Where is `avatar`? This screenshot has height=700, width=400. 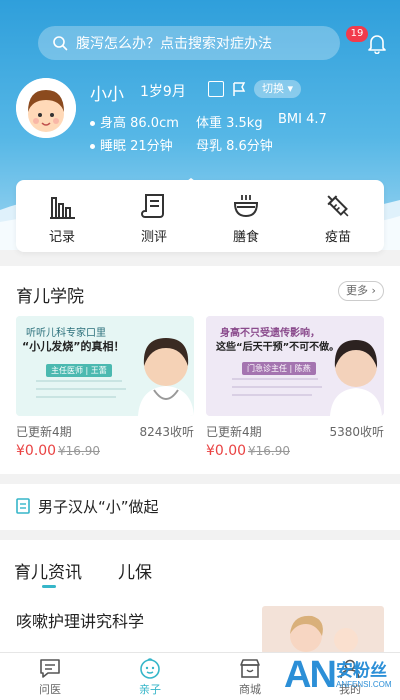 avatar is located at coordinates (46, 108).